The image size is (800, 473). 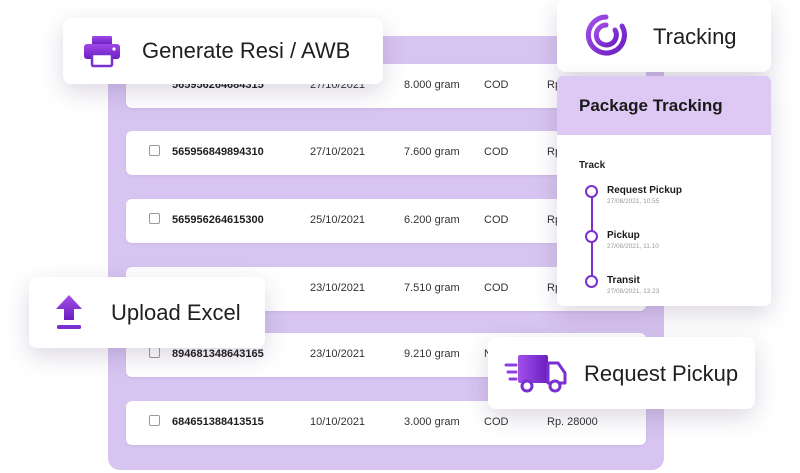 What do you see at coordinates (432, 288) in the screenshot?
I see `shipment-weight: 7.510 gram` at bounding box center [432, 288].